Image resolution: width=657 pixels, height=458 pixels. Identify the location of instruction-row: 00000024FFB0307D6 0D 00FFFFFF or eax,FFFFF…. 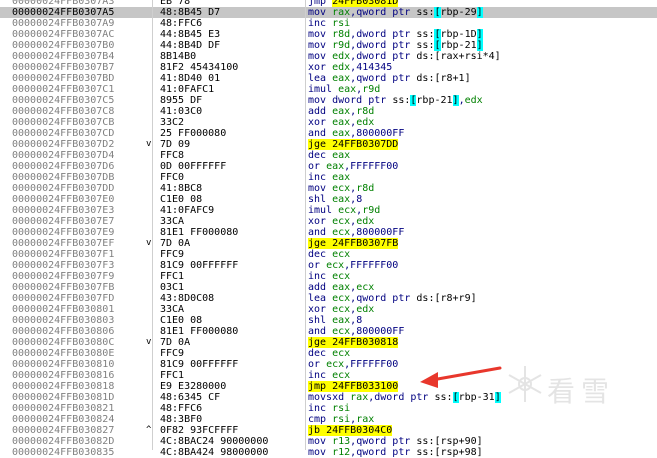
(328, 166).